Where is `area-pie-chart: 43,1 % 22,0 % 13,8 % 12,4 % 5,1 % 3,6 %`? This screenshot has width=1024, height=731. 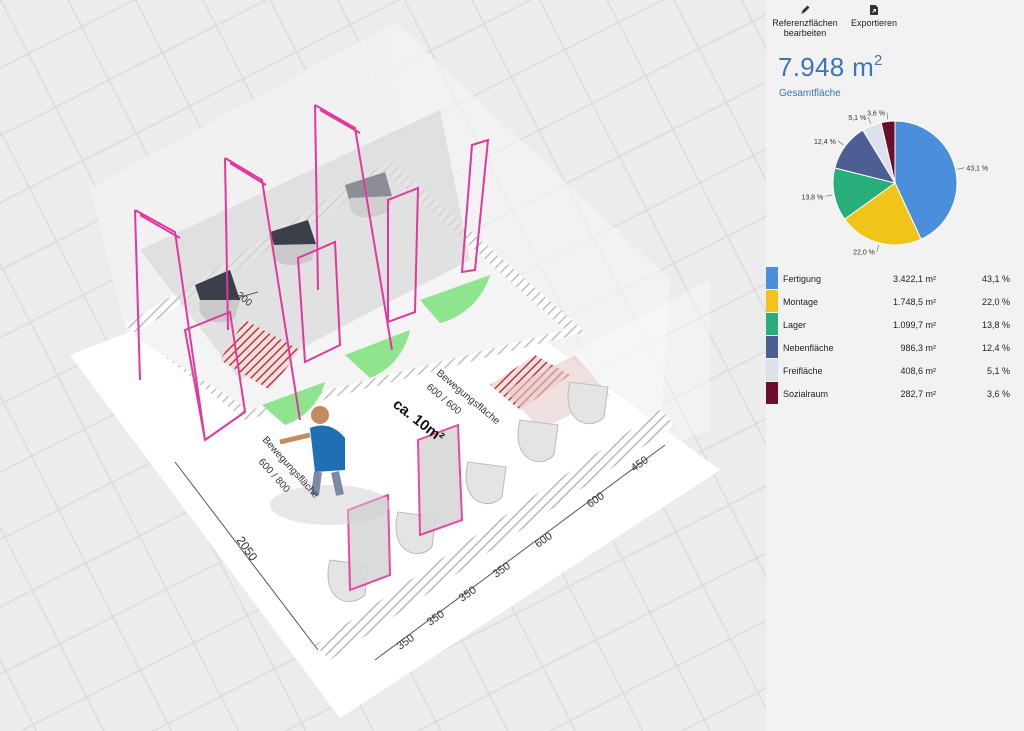
area-pie-chart: 43,1 % 22,0 % 13,8 % 12,4 % 5,1 % 3,6 % is located at coordinates (895, 180).